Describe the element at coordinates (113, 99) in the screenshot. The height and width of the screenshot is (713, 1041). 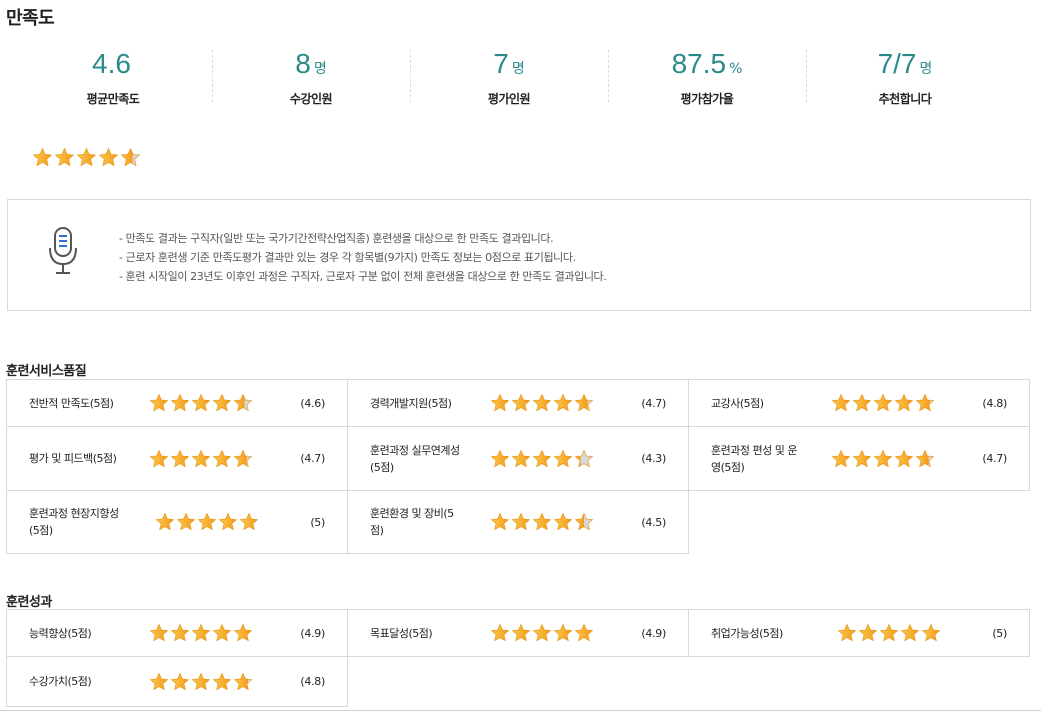
I see `stat-label: 평균만족도` at that location.